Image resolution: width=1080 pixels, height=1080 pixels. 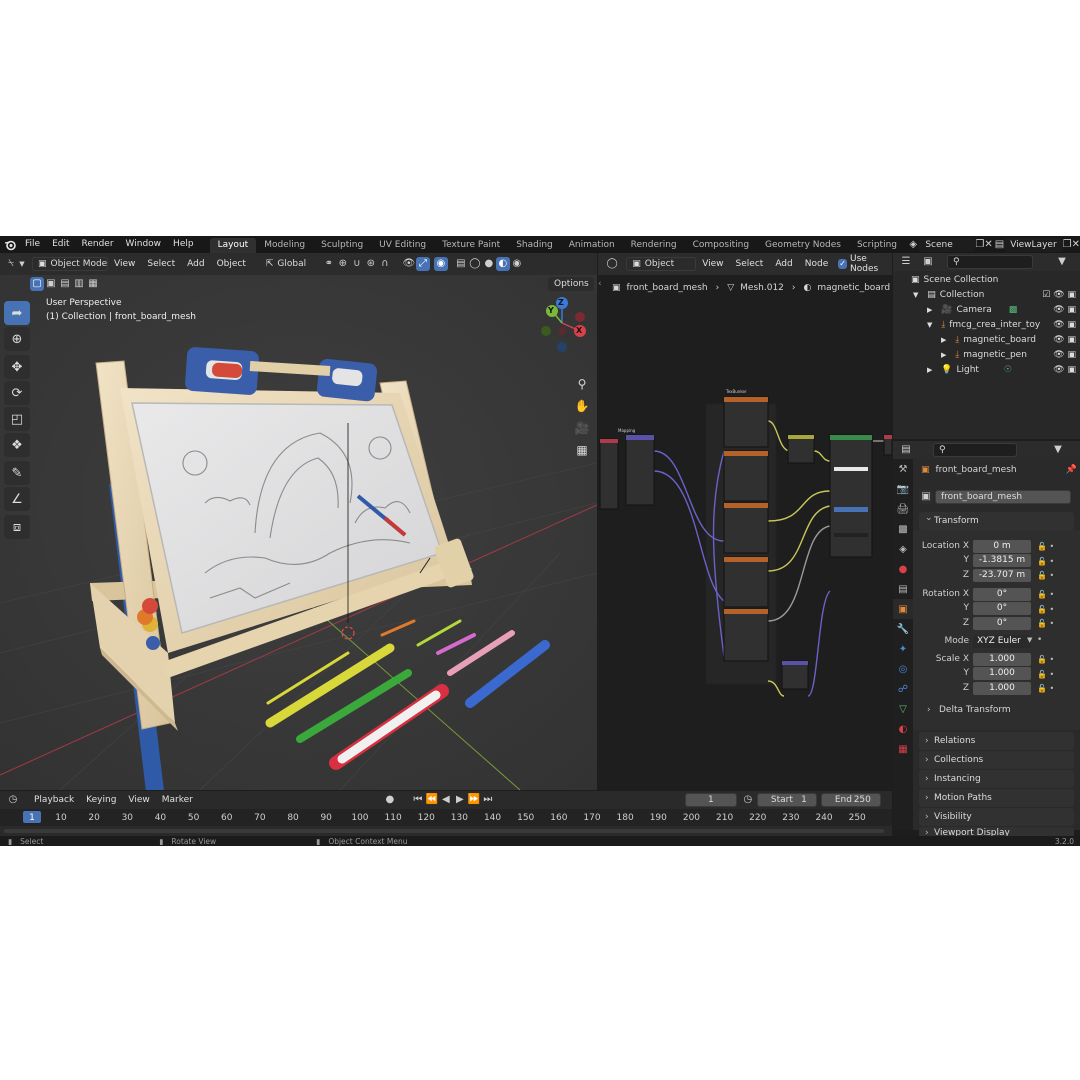 What do you see at coordinates (582, 428) in the screenshot?
I see `camera-view-icon: 🎥` at bounding box center [582, 428].